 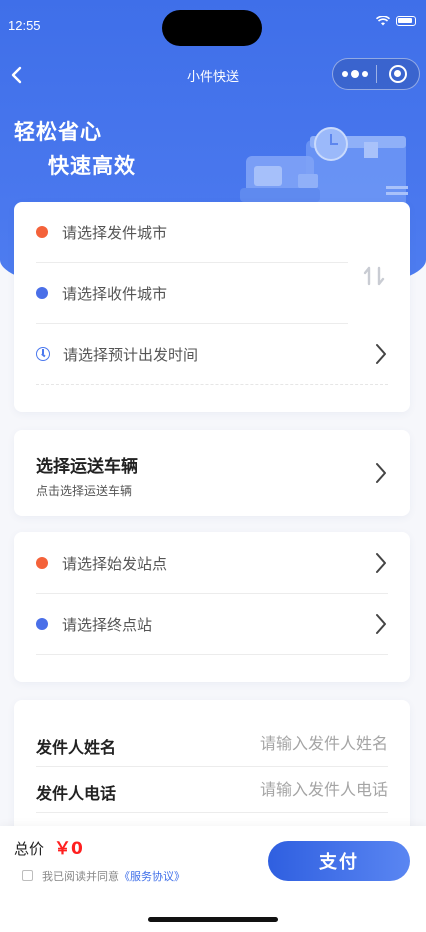 I want to click on slogan-line-2: 快速高效, so click(x=92, y=166).